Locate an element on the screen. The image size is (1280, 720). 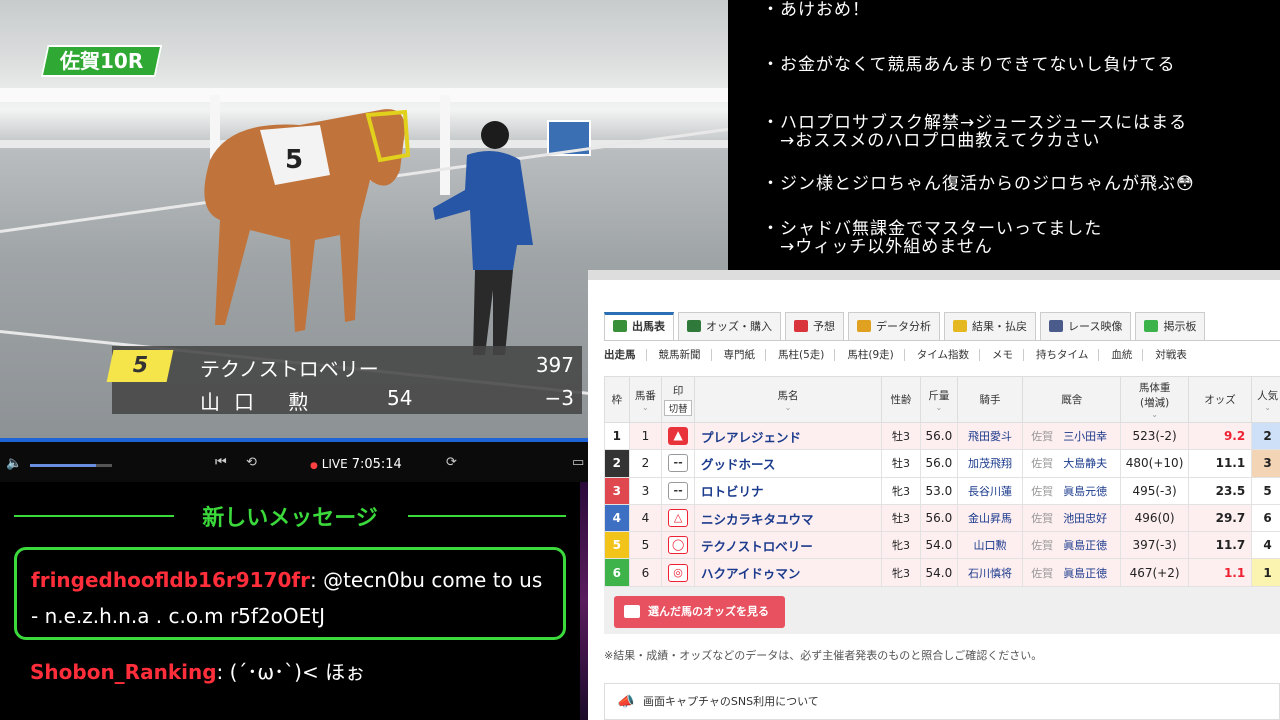
subtab-9: 対戦表 is located at coordinates (1170, 355).